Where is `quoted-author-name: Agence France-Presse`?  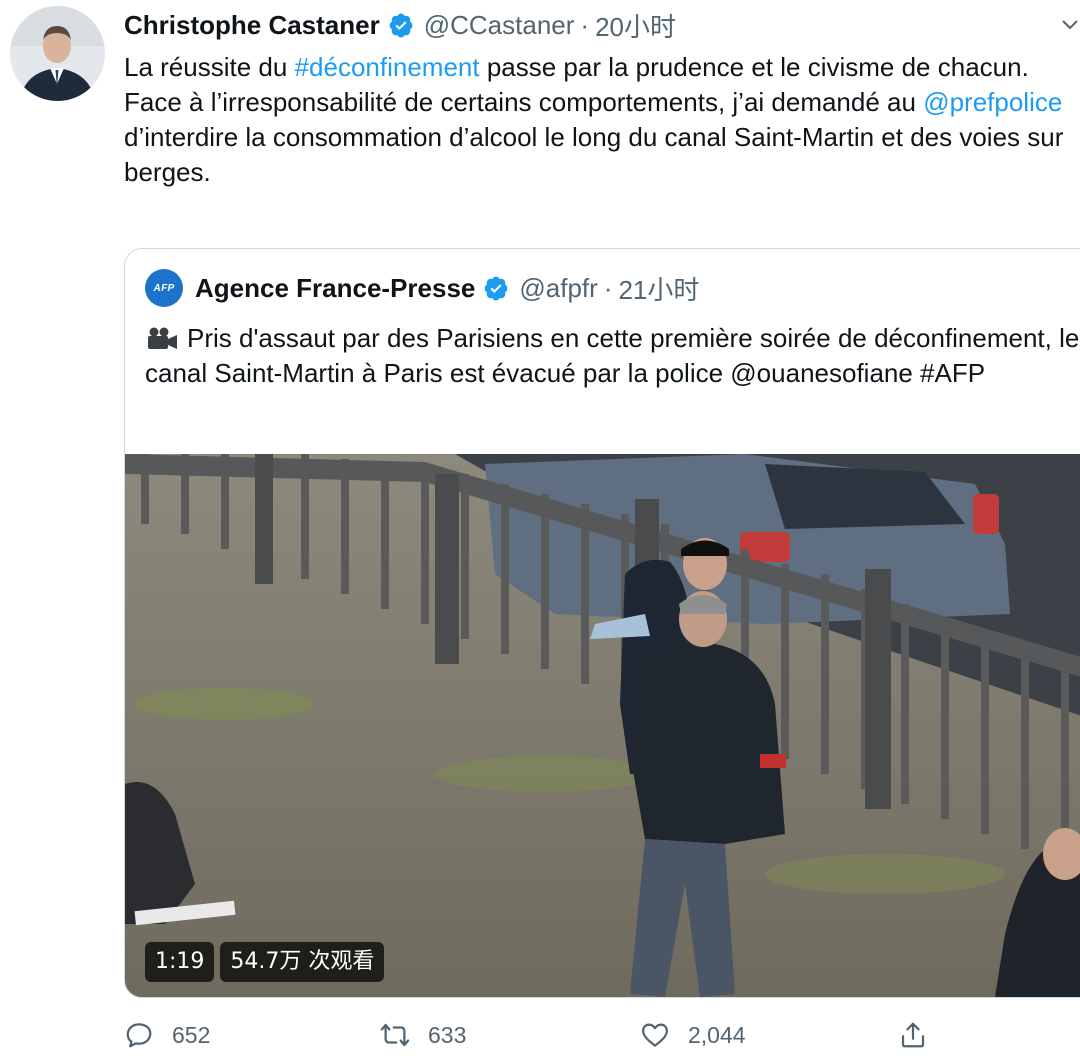 quoted-author-name: Agence France-Presse is located at coordinates (335, 288).